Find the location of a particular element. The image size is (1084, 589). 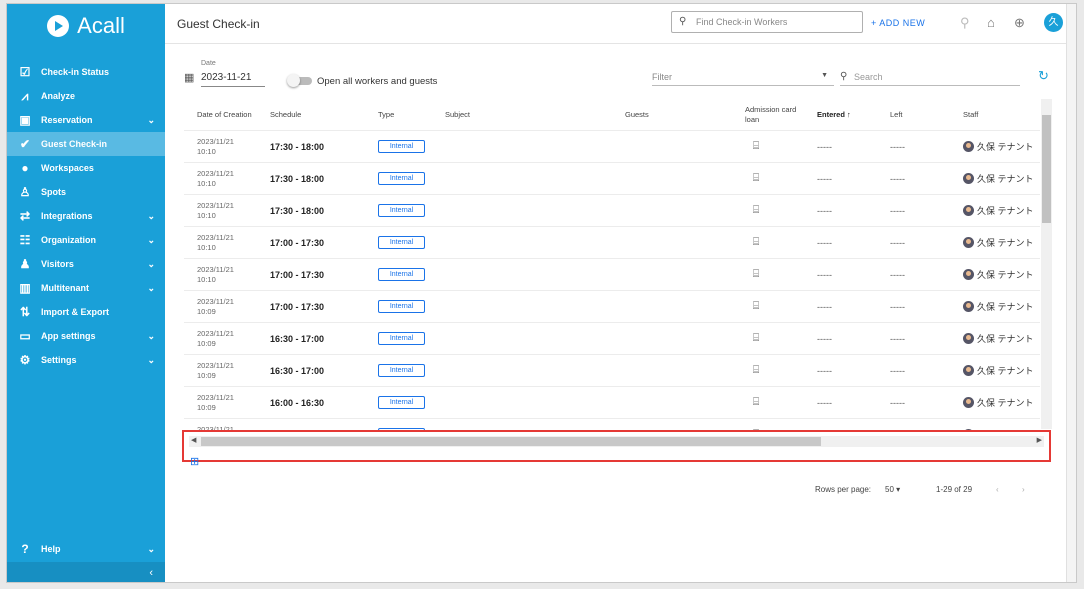

dropdown-arrow-icon: ▼ is located at coordinates (824, 75).